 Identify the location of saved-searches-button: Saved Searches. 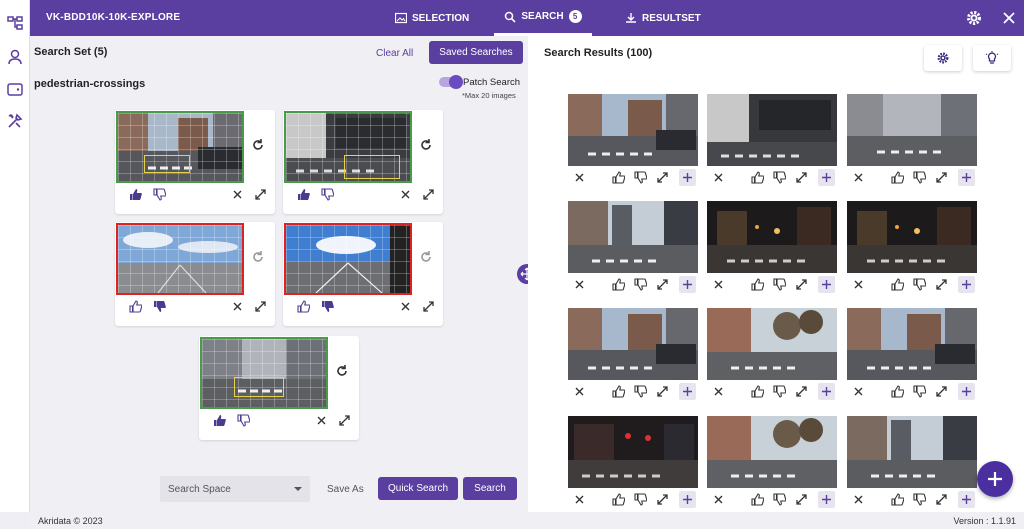
(476, 52).